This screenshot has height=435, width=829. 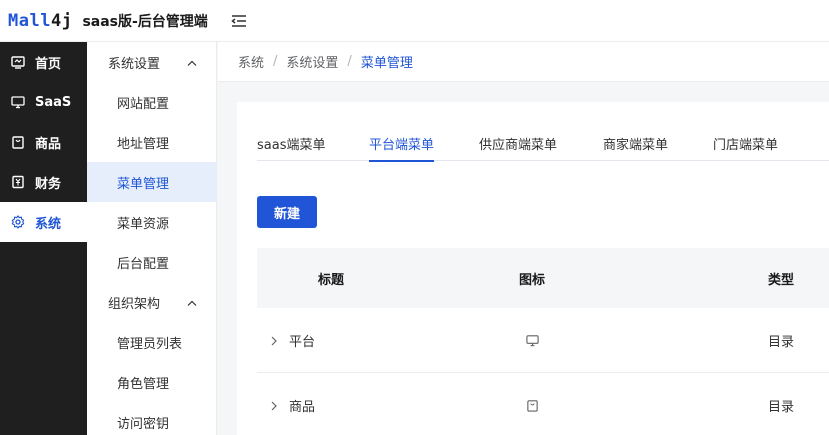 What do you see at coordinates (18, 182) in the screenshot?
I see `finance-icon` at bounding box center [18, 182].